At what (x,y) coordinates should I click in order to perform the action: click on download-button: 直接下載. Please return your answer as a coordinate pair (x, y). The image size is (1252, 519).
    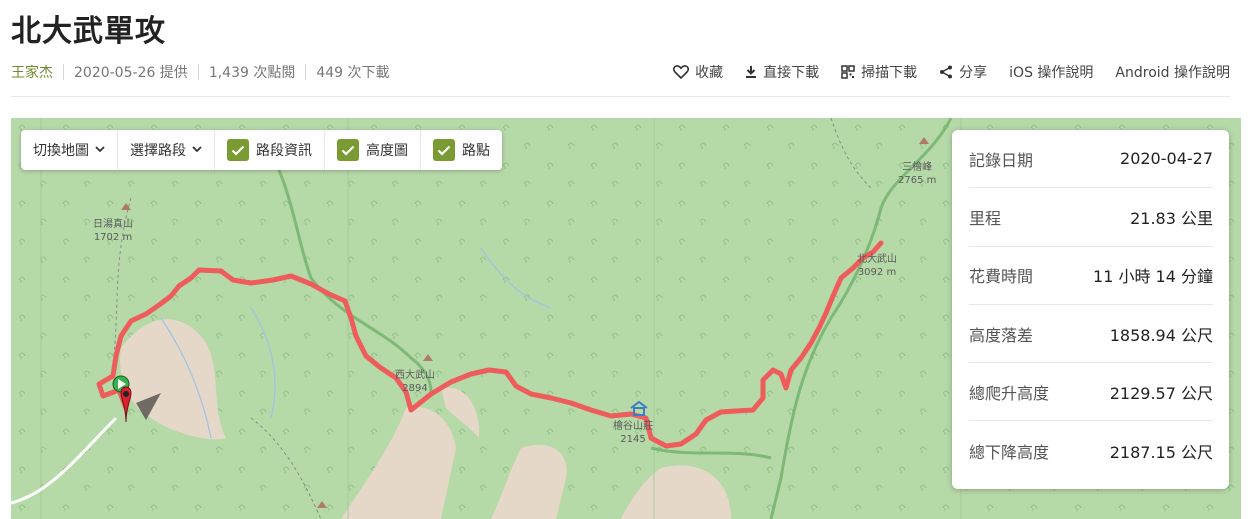
    Looking at the image, I should click on (782, 72).